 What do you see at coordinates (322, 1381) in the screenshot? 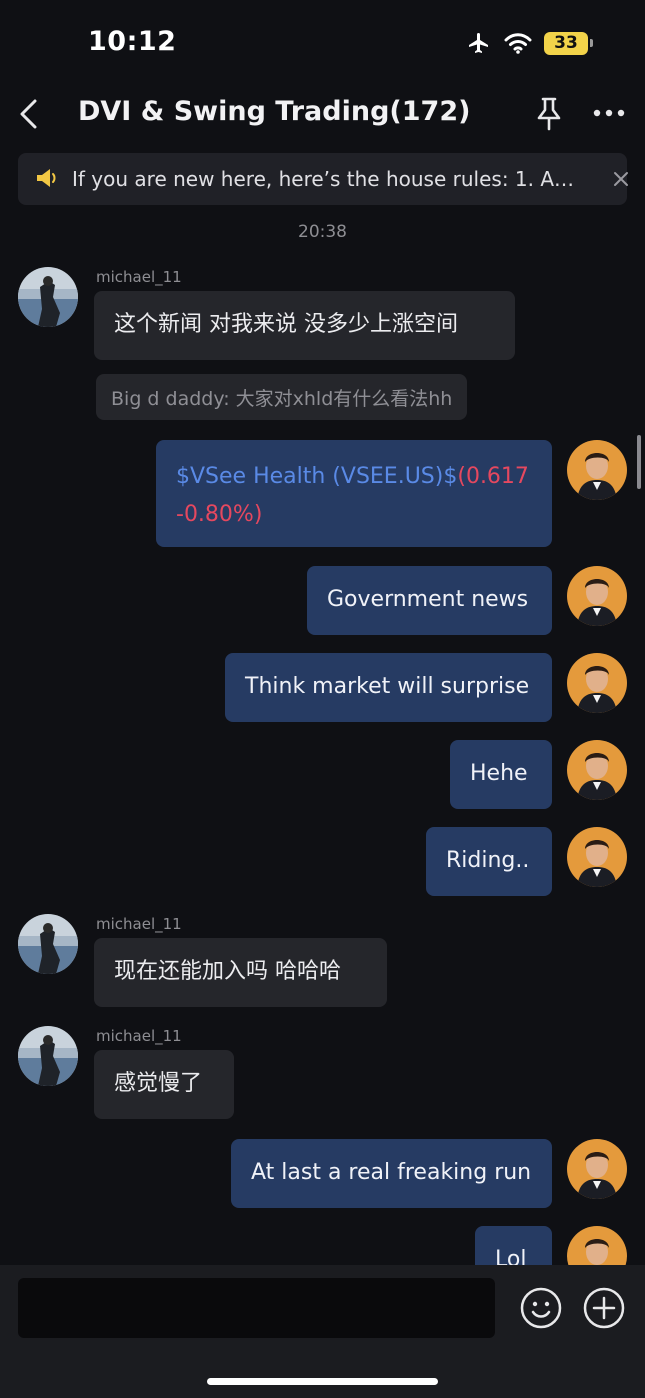
I see `home-indicator` at bounding box center [322, 1381].